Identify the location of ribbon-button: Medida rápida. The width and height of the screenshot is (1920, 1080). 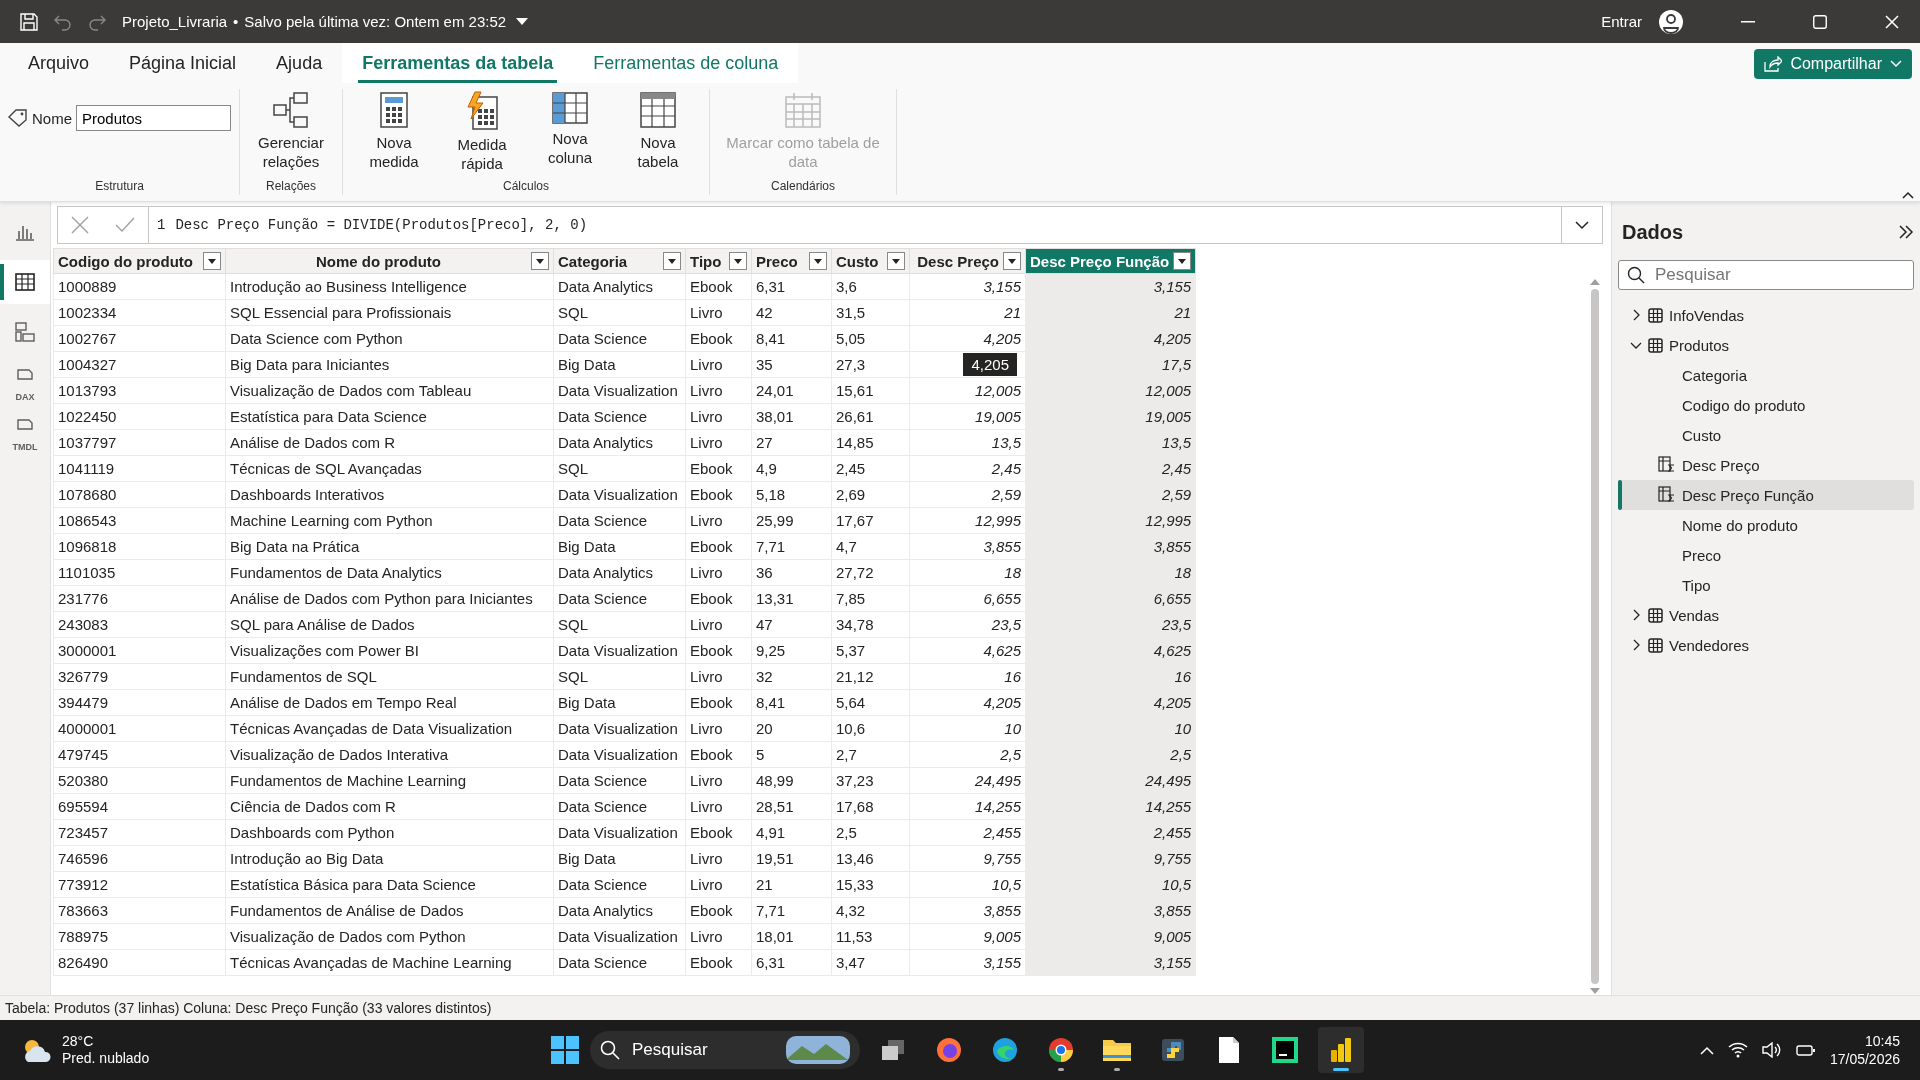
(482, 132).